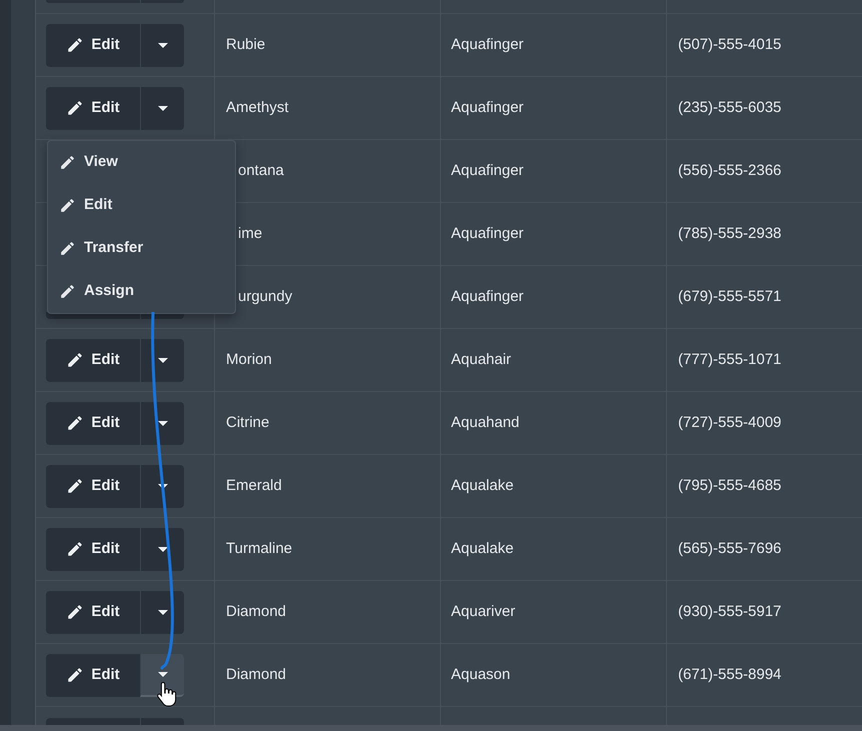  Describe the element at coordinates (250, 234) in the screenshot. I see `name-text: ime` at that location.